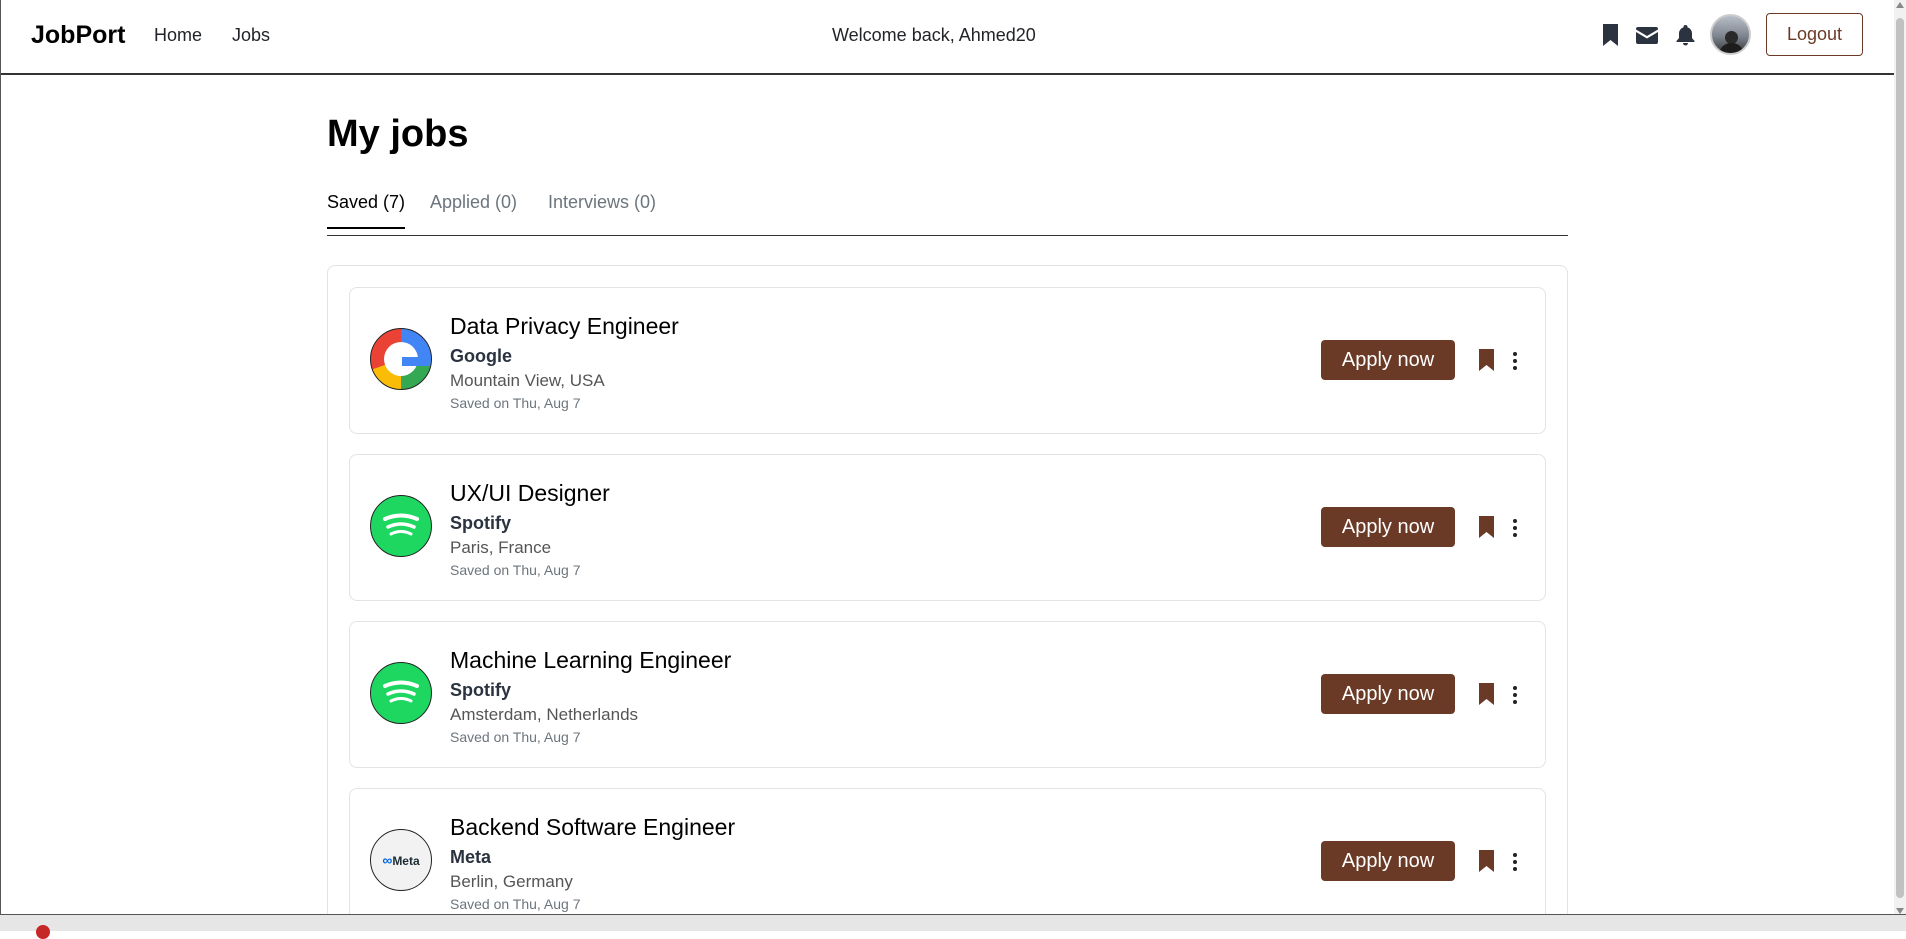 Image resolution: width=1906 pixels, height=939 pixels. What do you see at coordinates (527, 380) in the screenshot?
I see `job-location: Mountain View, USA` at bounding box center [527, 380].